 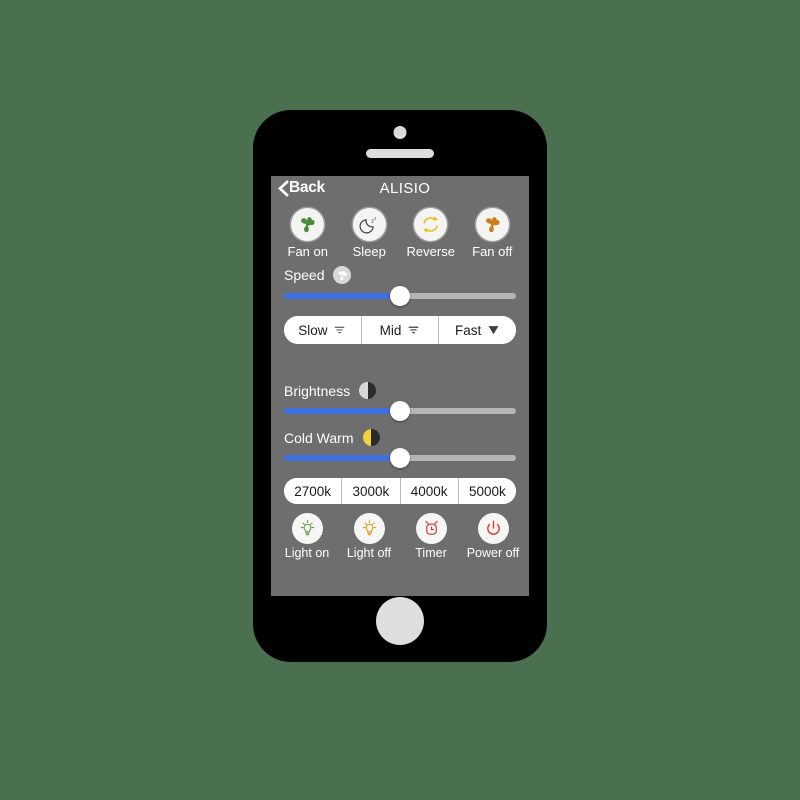 What do you see at coordinates (493, 329) in the screenshot?
I see `wind-strong-icon` at bounding box center [493, 329].